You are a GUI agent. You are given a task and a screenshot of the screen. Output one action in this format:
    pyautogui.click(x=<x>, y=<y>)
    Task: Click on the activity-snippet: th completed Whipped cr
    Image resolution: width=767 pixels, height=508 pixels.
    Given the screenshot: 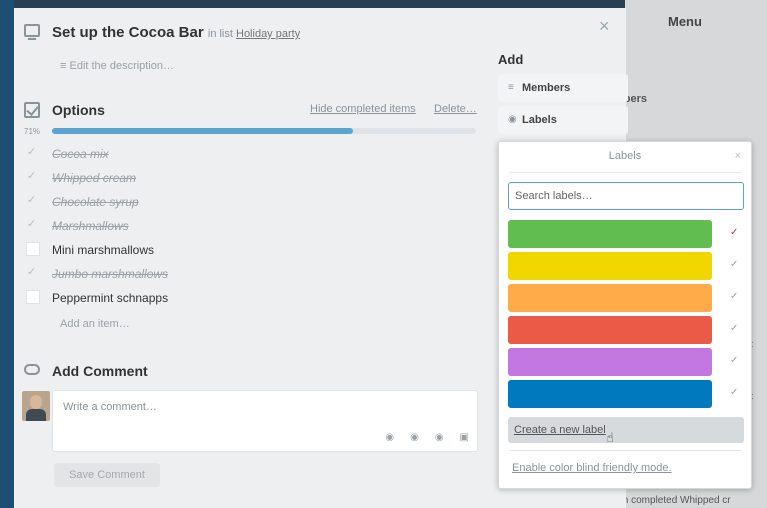 What is the action you would take?
    pyautogui.click(x=675, y=500)
    